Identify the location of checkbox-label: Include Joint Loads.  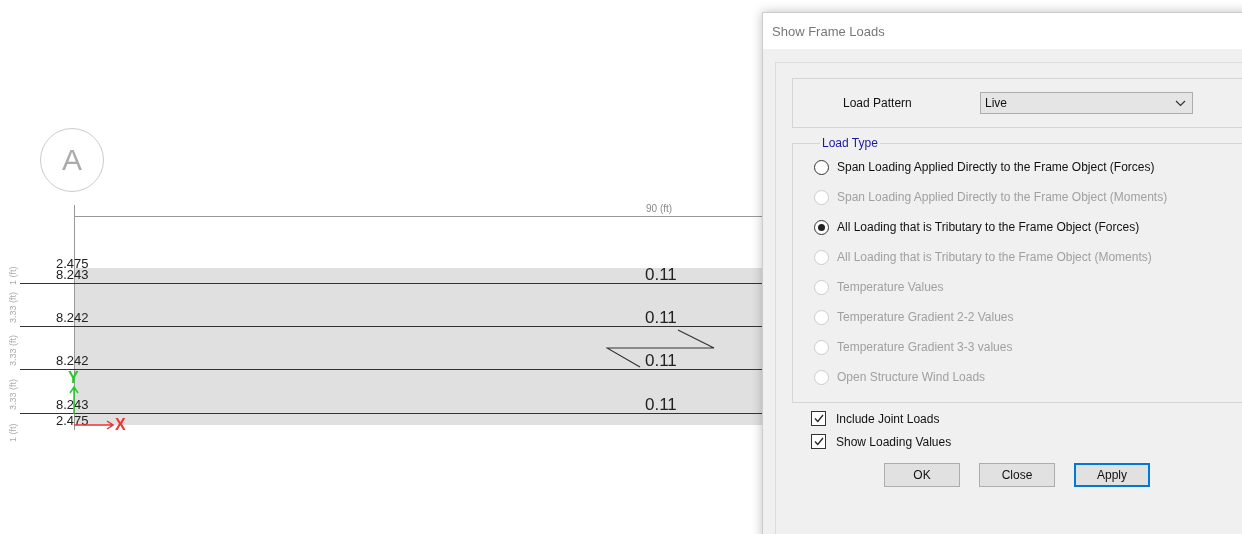
(888, 418).